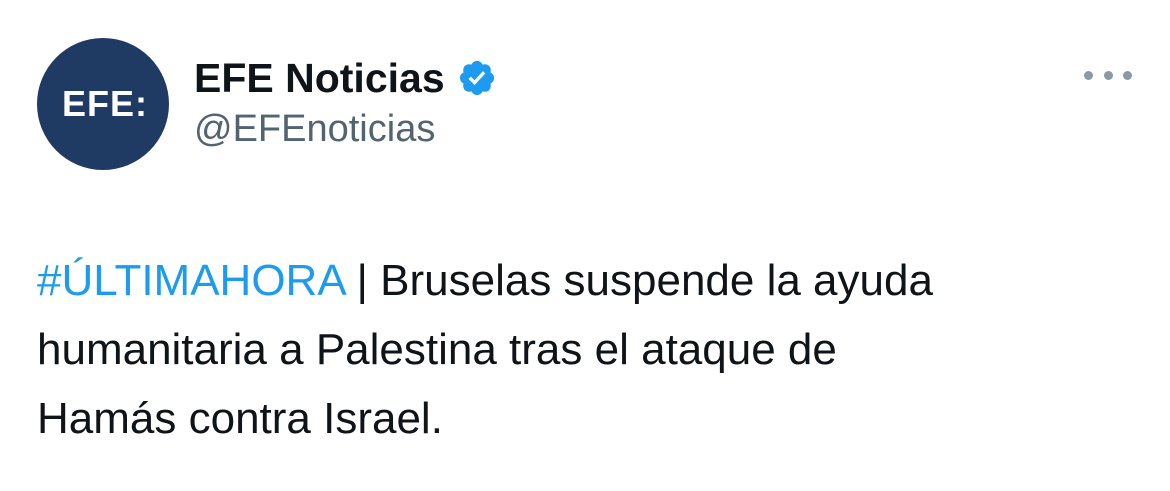  What do you see at coordinates (638, 280) in the screenshot?
I see `tweet-text-line-1: | Bruselas suspende la ayuda` at bounding box center [638, 280].